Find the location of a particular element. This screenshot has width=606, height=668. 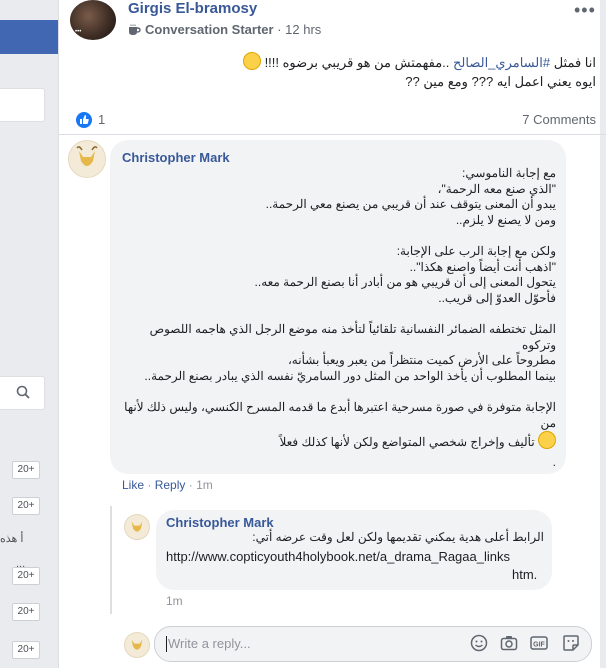

comment-line: "الذي صنع معه الرحمة"، is located at coordinates (496, 188).